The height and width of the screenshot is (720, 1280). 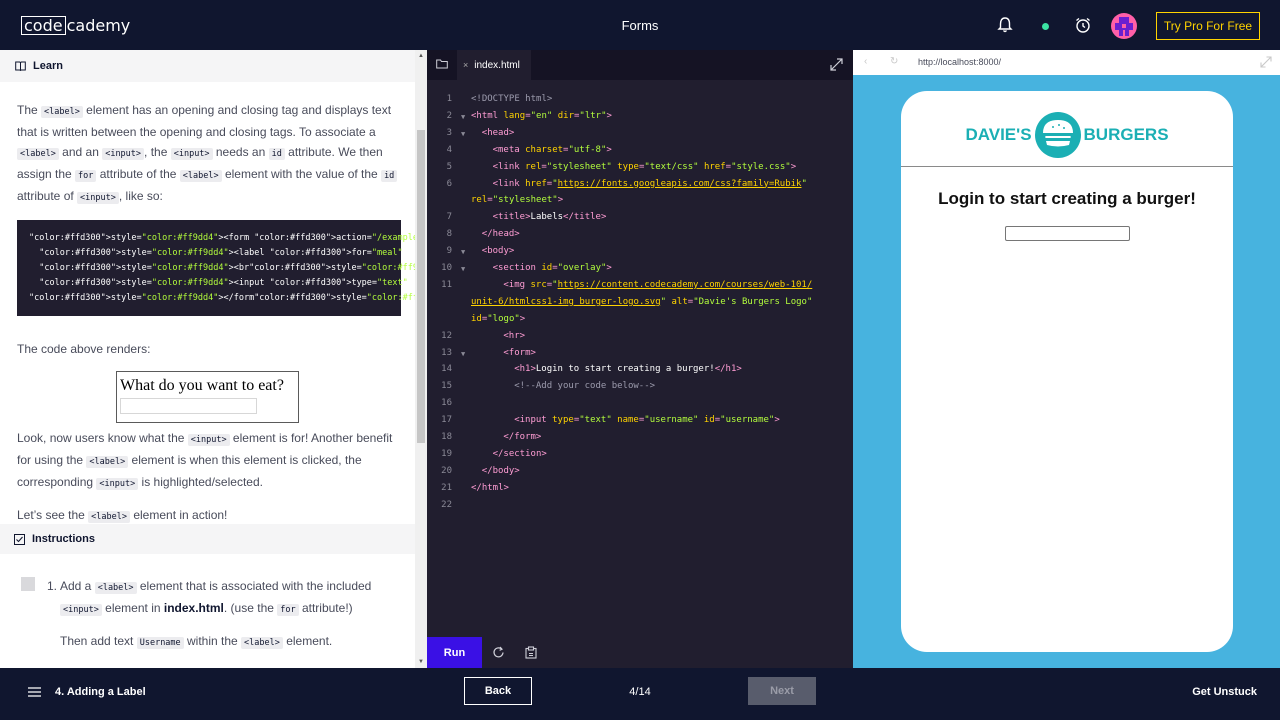 What do you see at coordinates (640, 65) in the screenshot?
I see `editor-tab-bar: × index.html` at bounding box center [640, 65].